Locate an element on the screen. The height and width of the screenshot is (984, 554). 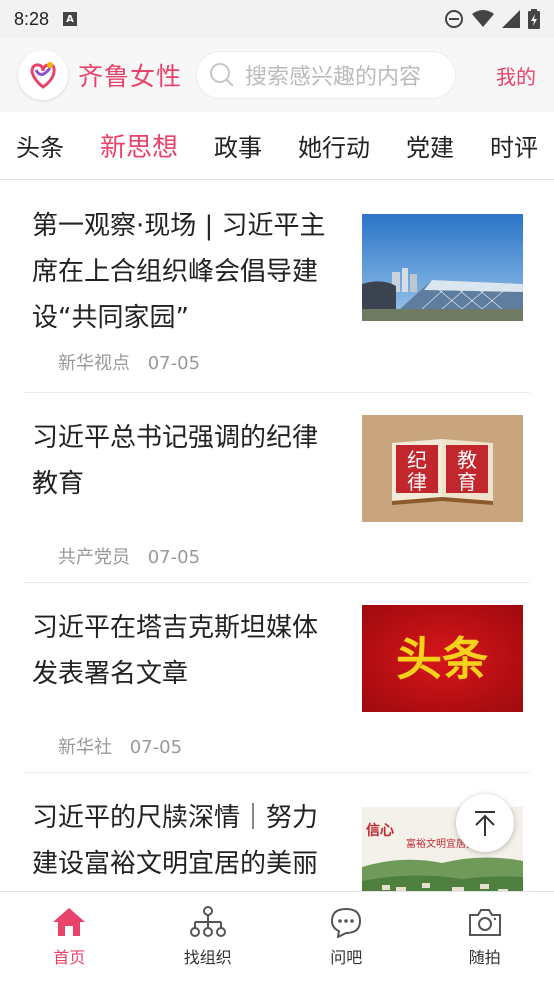
logo-icon is located at coordinates (43, 75).